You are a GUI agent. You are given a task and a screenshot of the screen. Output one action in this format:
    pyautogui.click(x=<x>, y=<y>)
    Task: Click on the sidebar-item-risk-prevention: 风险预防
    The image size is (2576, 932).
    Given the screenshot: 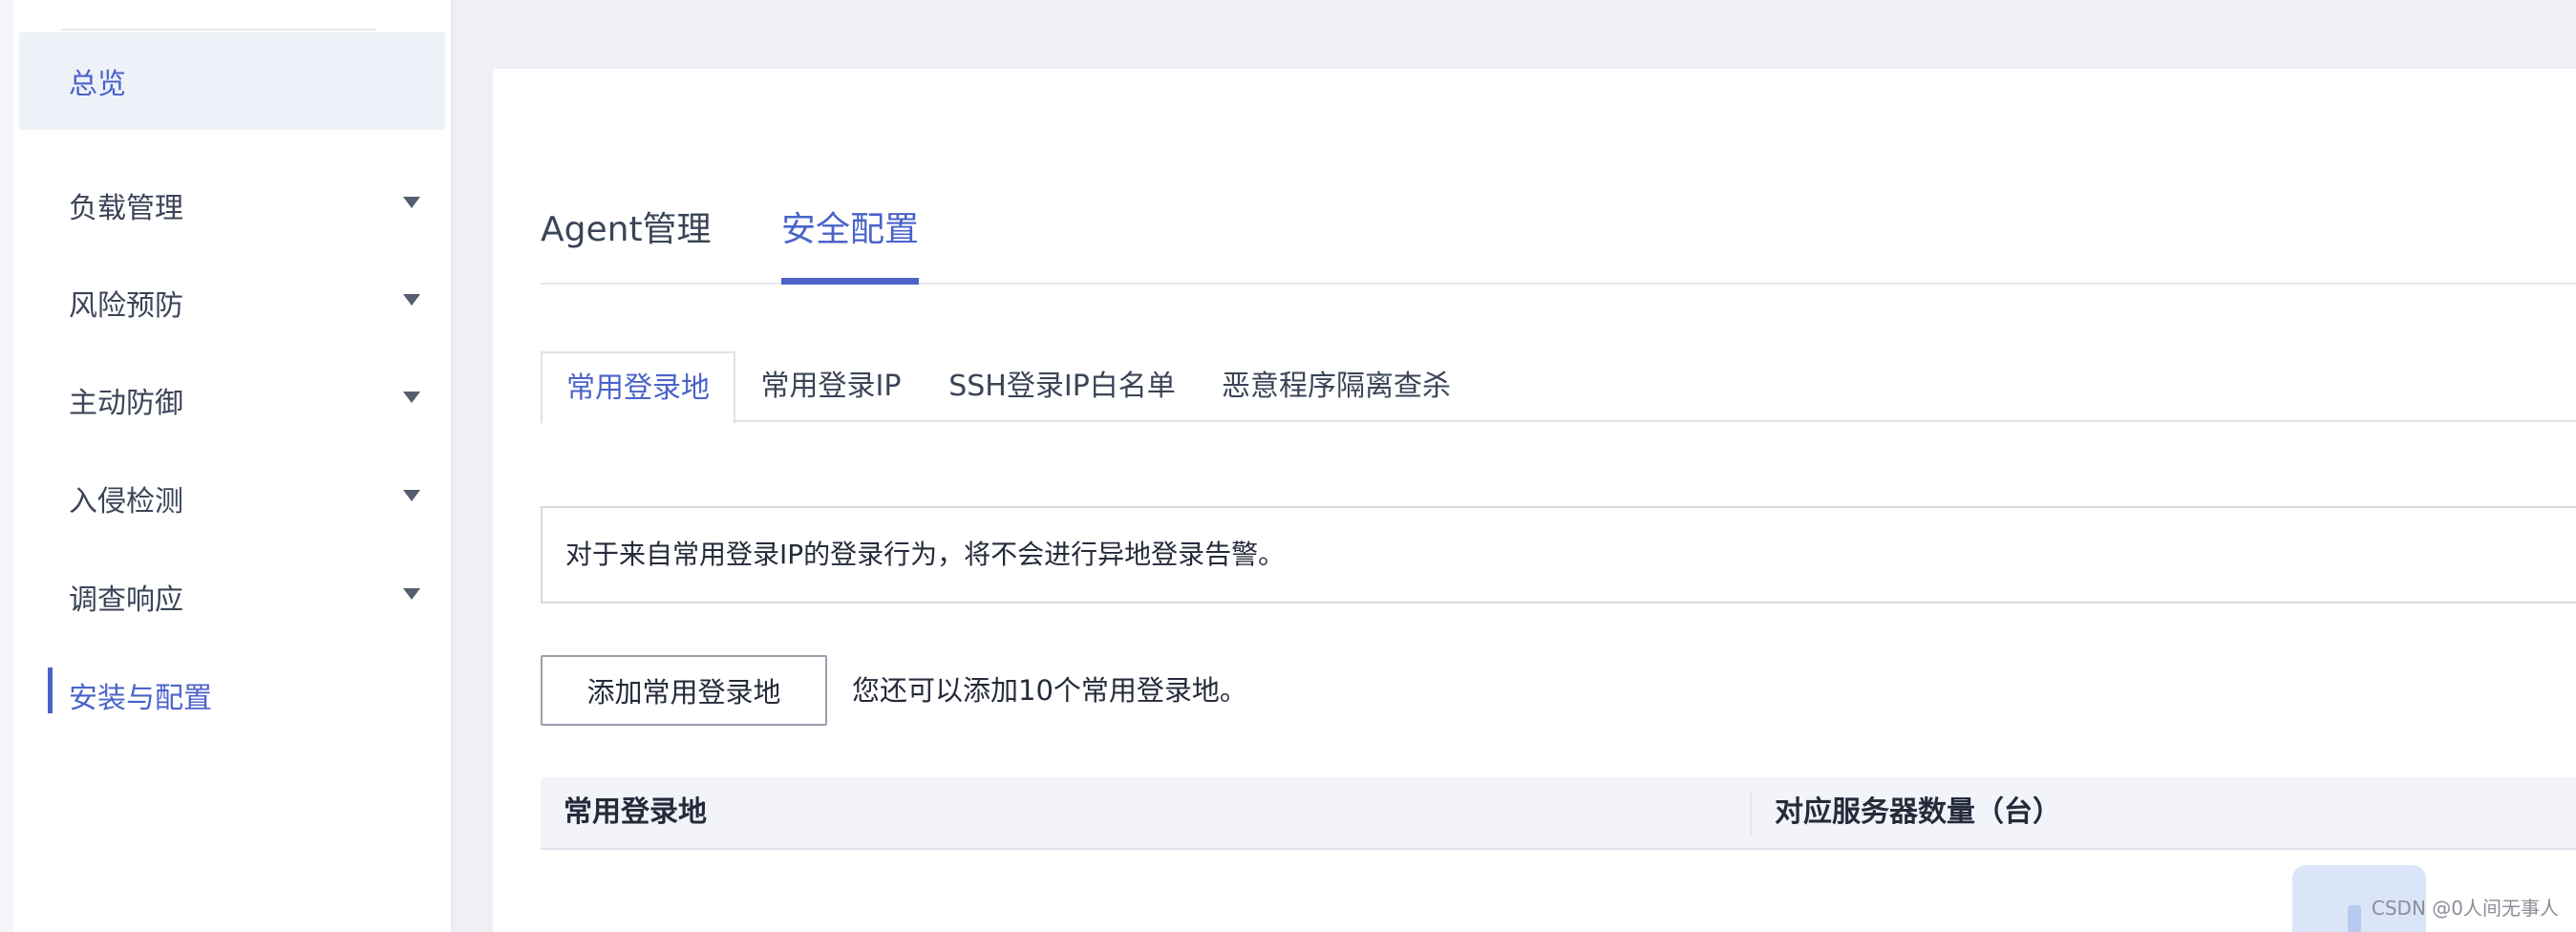 What is the action you would take?
    pyautogui.click(x=232, y=302)
    